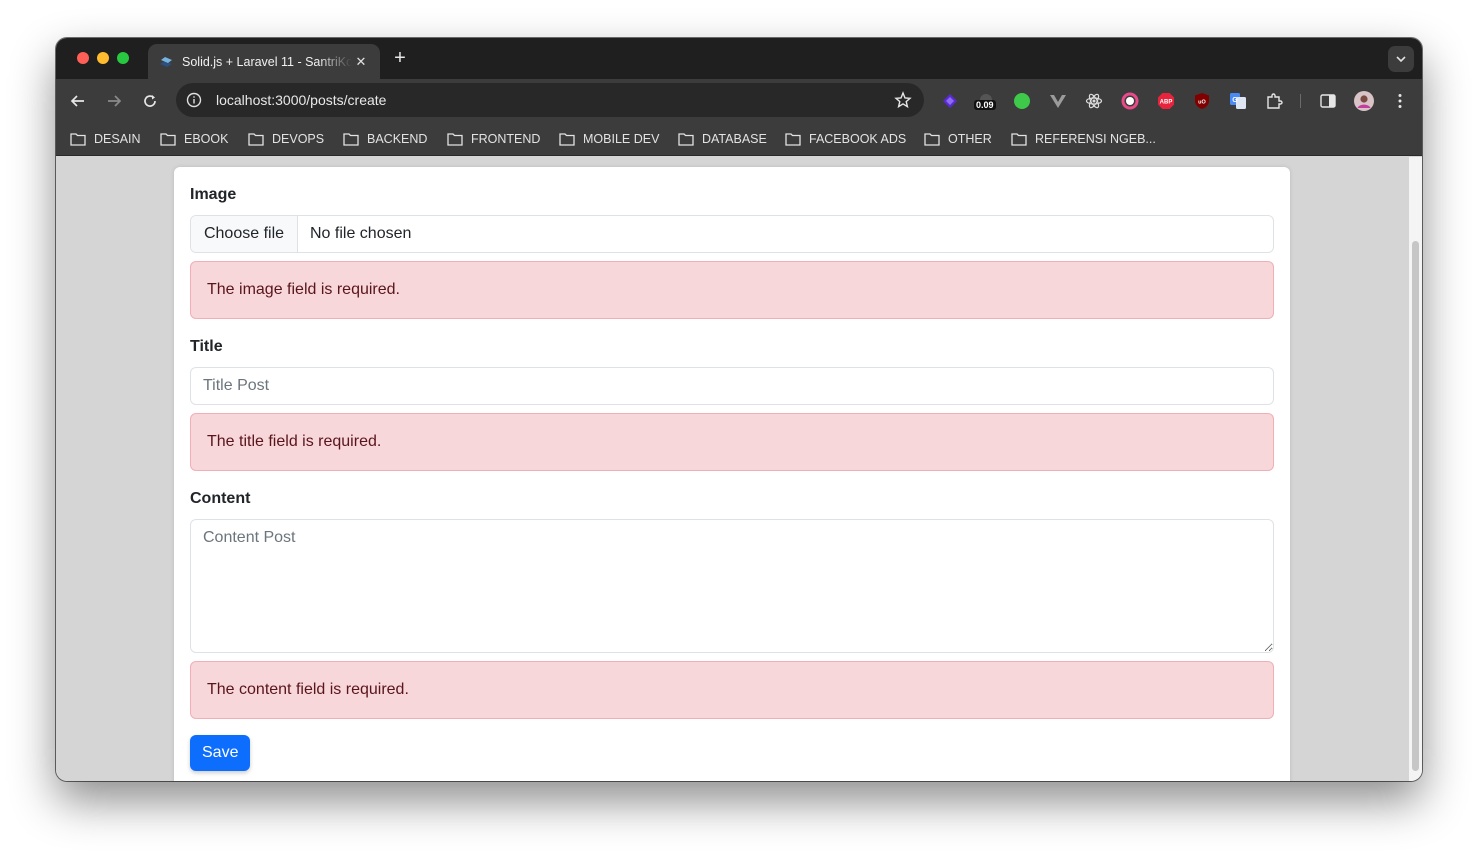 This screenshot has width=1478, height=855. Describe the element at coordinates (123, 58) in the screenshot. I see `maximize-window-button` at that location.